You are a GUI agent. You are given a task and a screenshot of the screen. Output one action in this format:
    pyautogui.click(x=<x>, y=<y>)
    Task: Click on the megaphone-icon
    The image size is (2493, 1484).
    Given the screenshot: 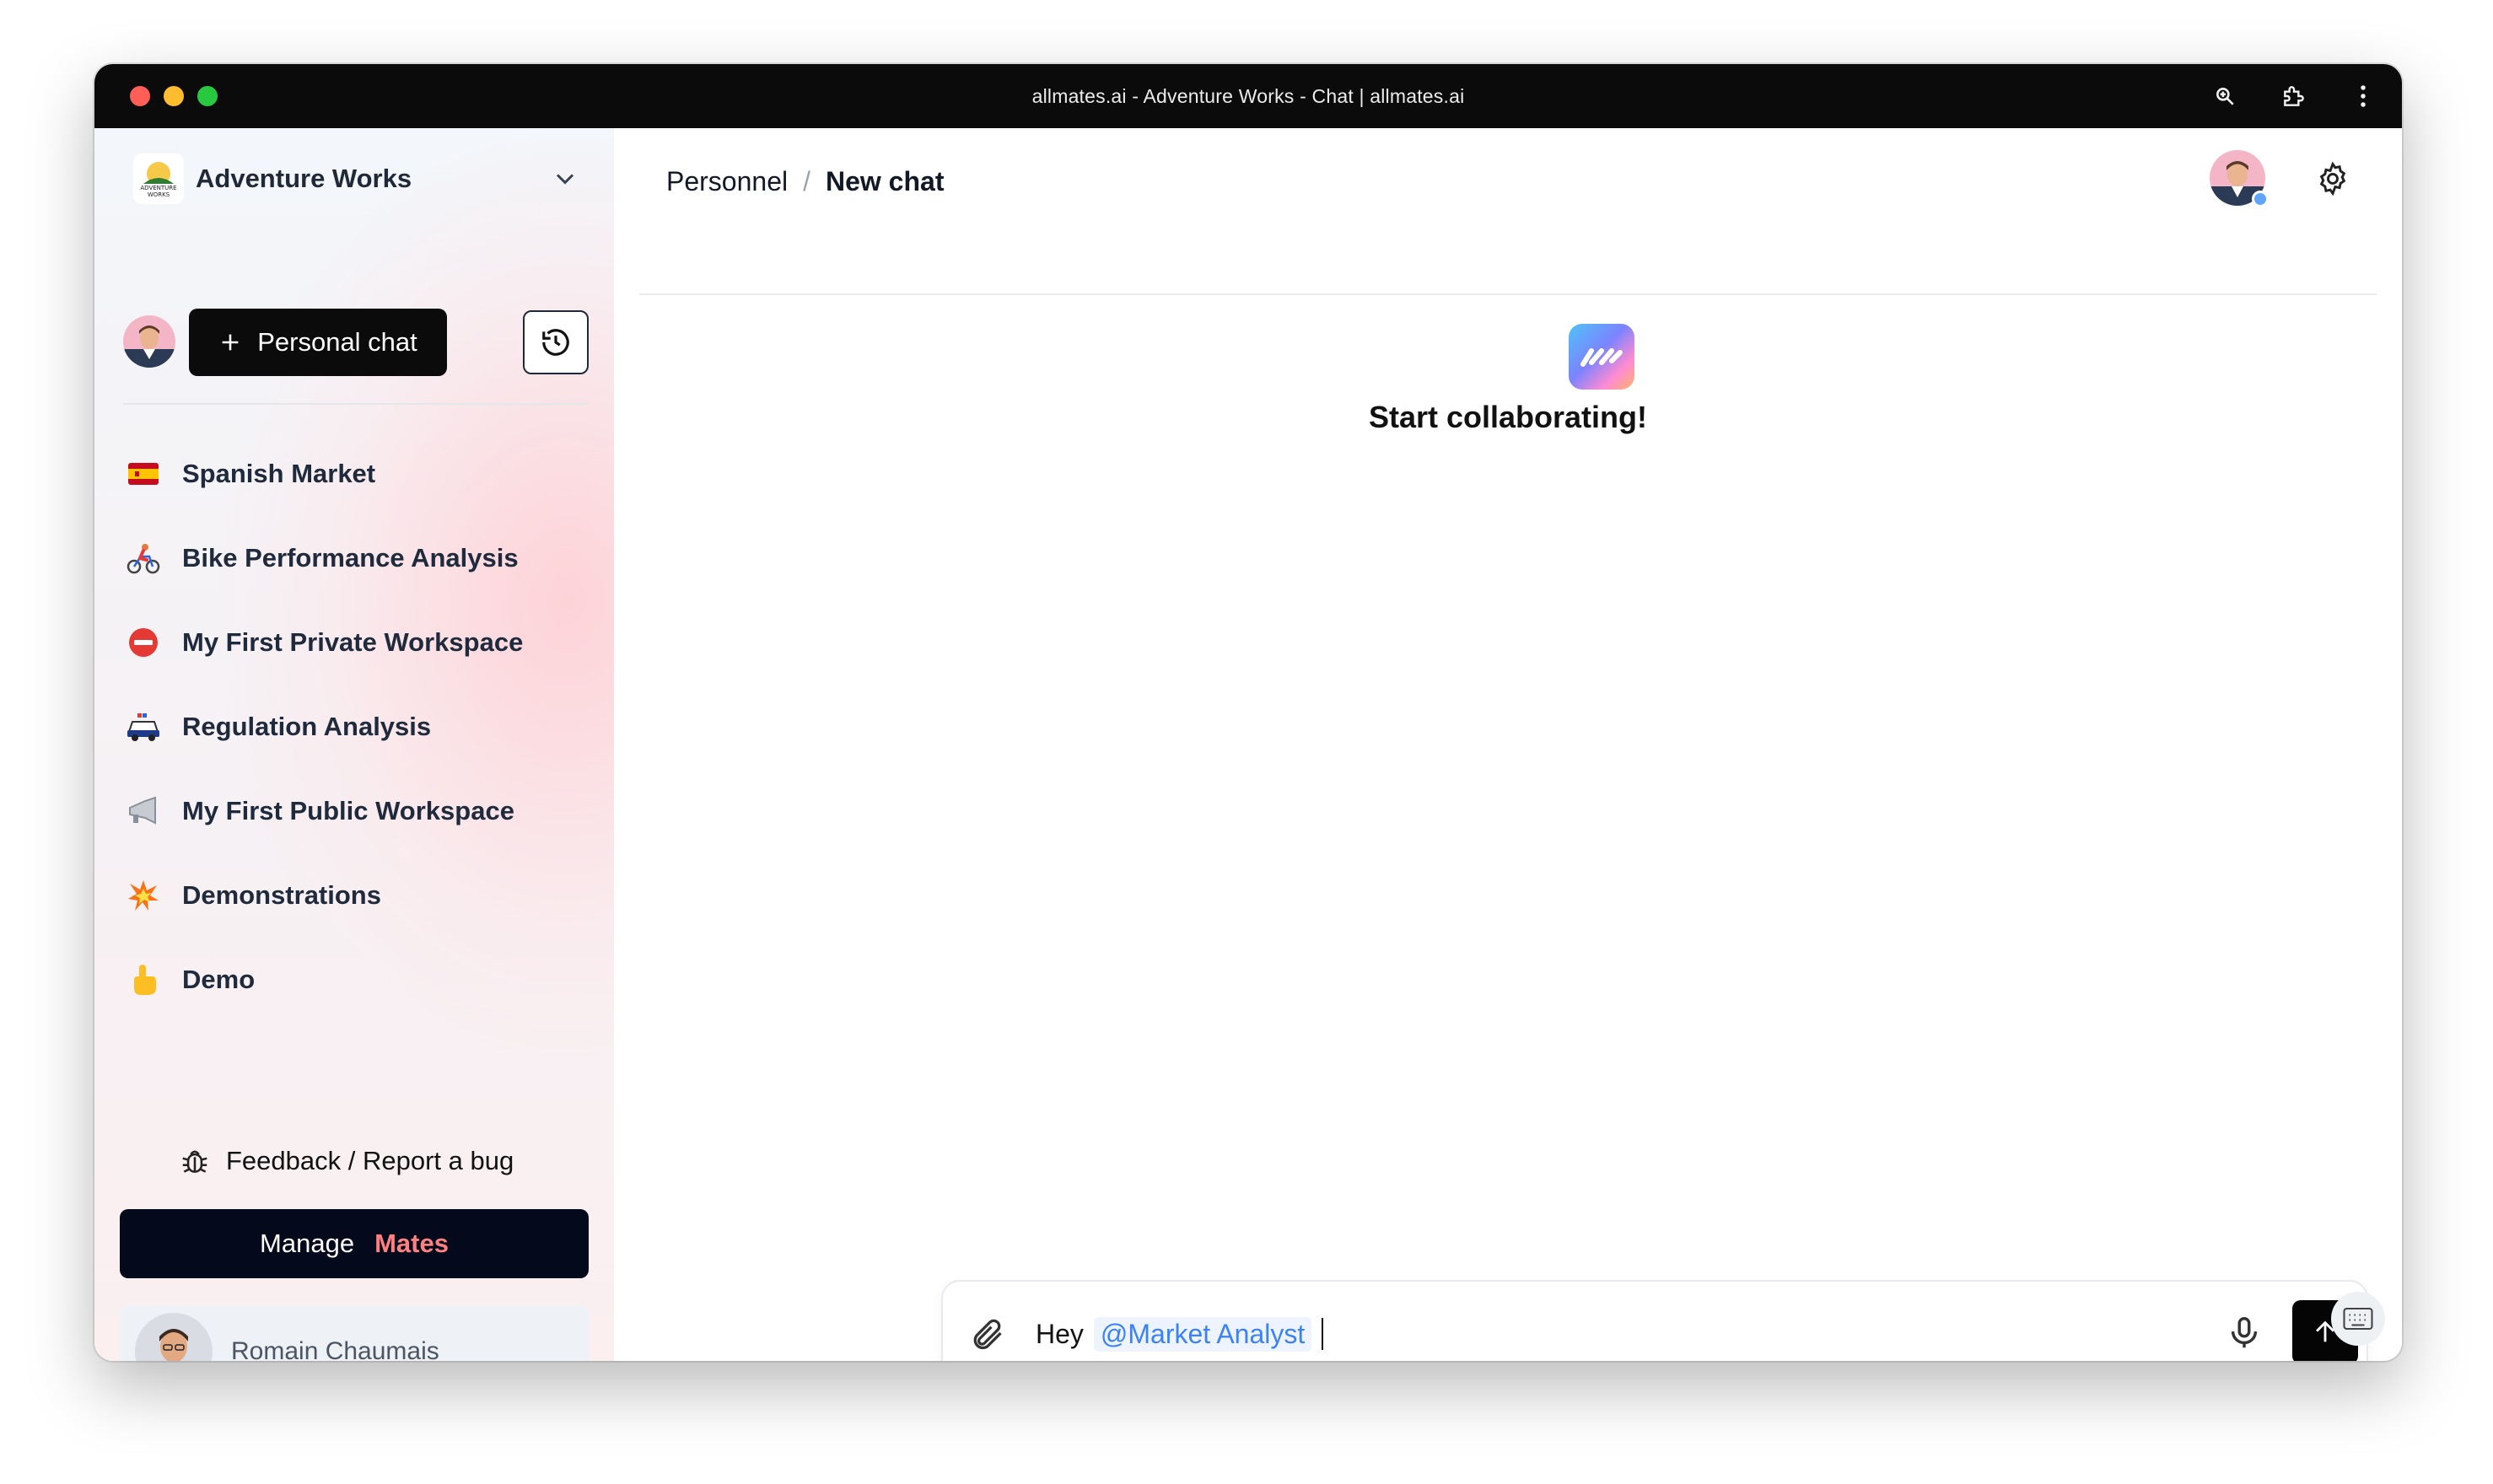 What is the action you would take?
    pyautogui.click(x=143, y=811)
    